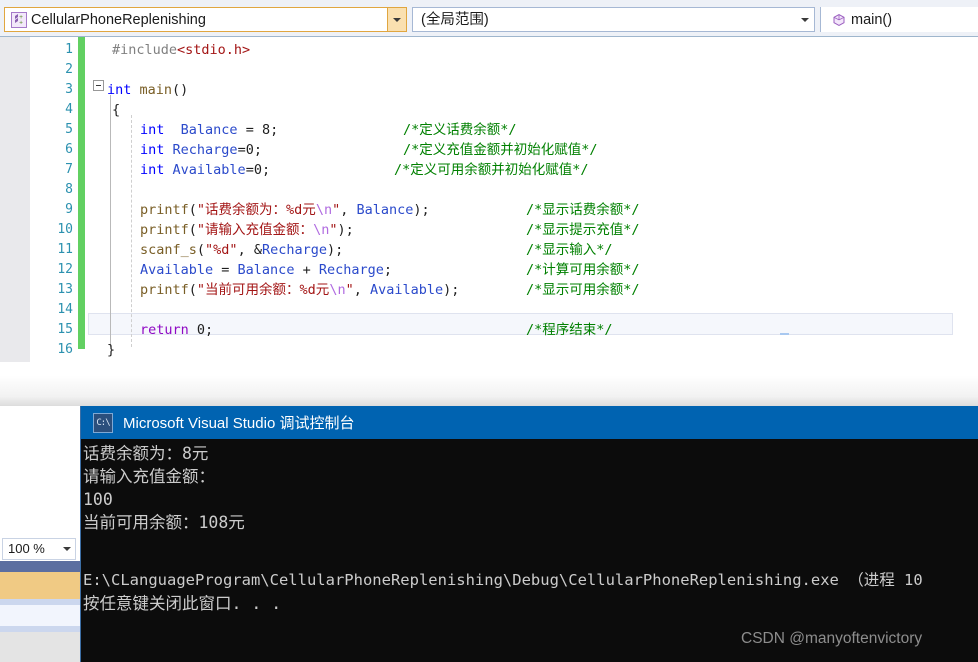 This screenshot has width=978, height=662. What do you see at coordinates (583, 270) in the screenshot?
I see `code-comment: /*计算可用余额*/` at bounding box center [583, 270].